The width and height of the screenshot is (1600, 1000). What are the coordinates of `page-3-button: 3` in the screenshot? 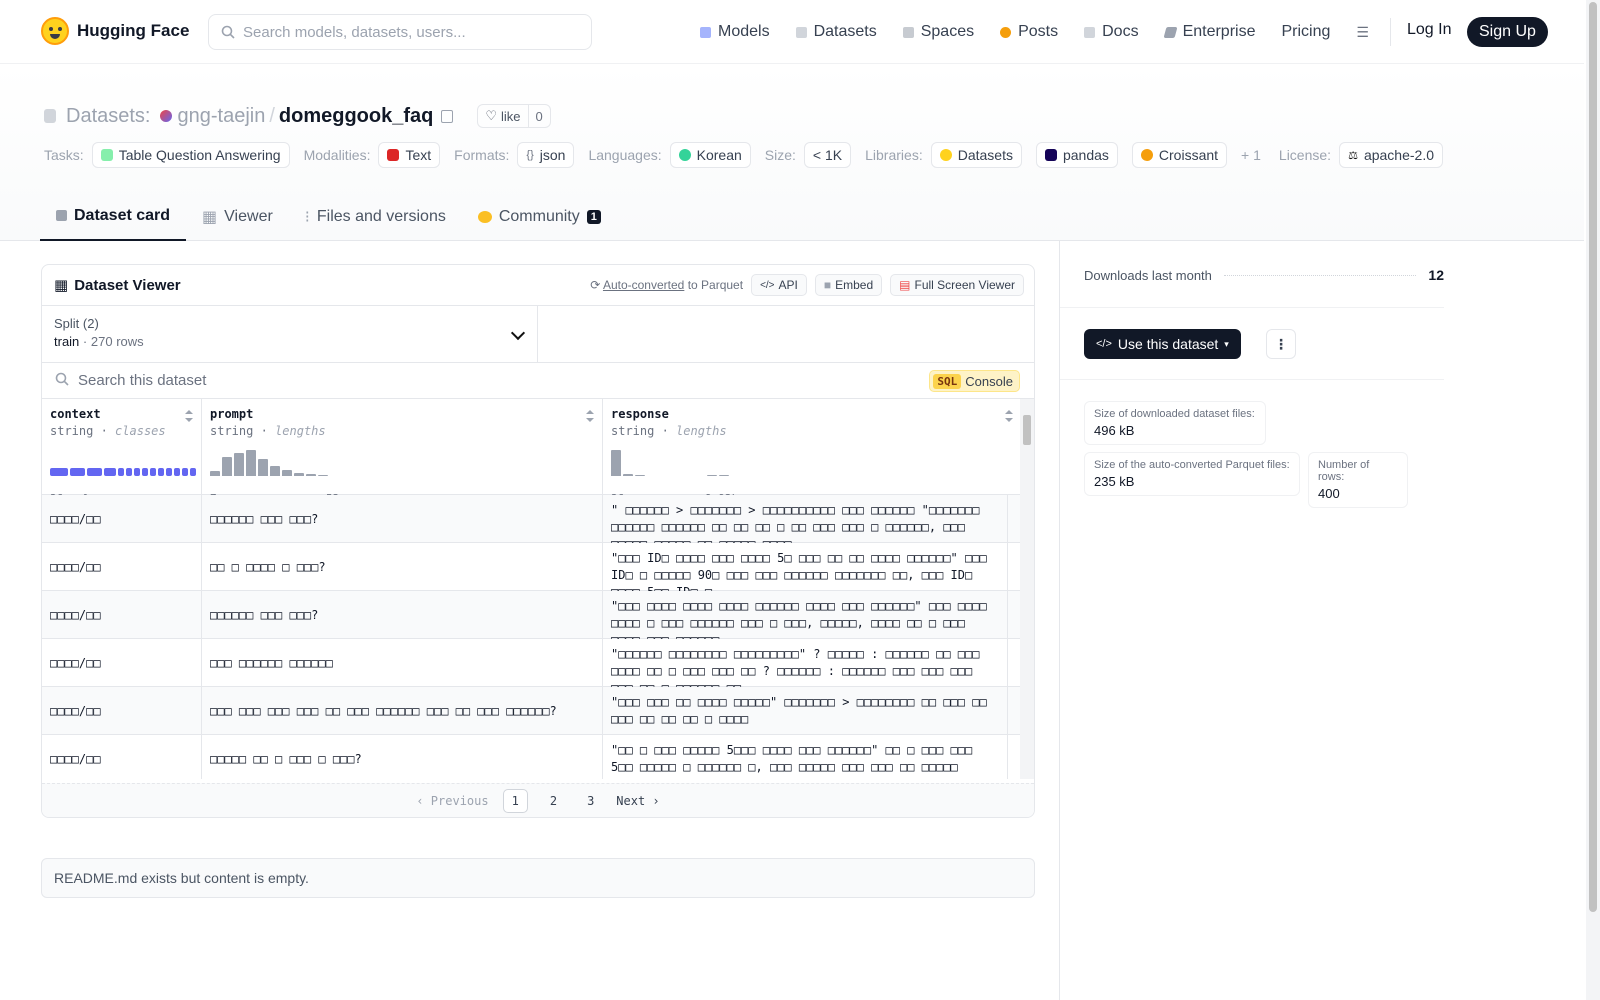 It's located at (590, 801).